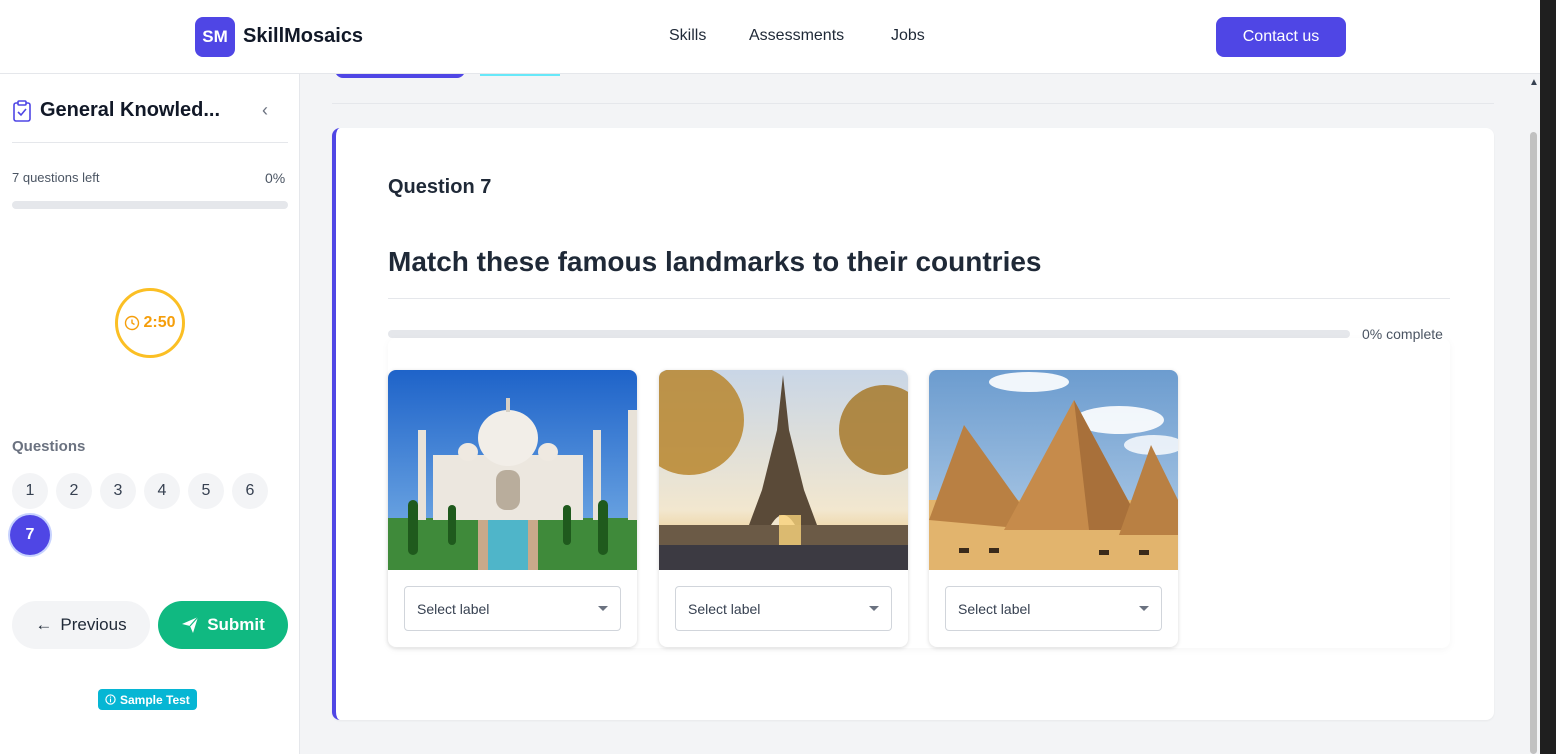 The image size is (1556, 754). I want to click on previous-label: Previous, so click(93, 624).